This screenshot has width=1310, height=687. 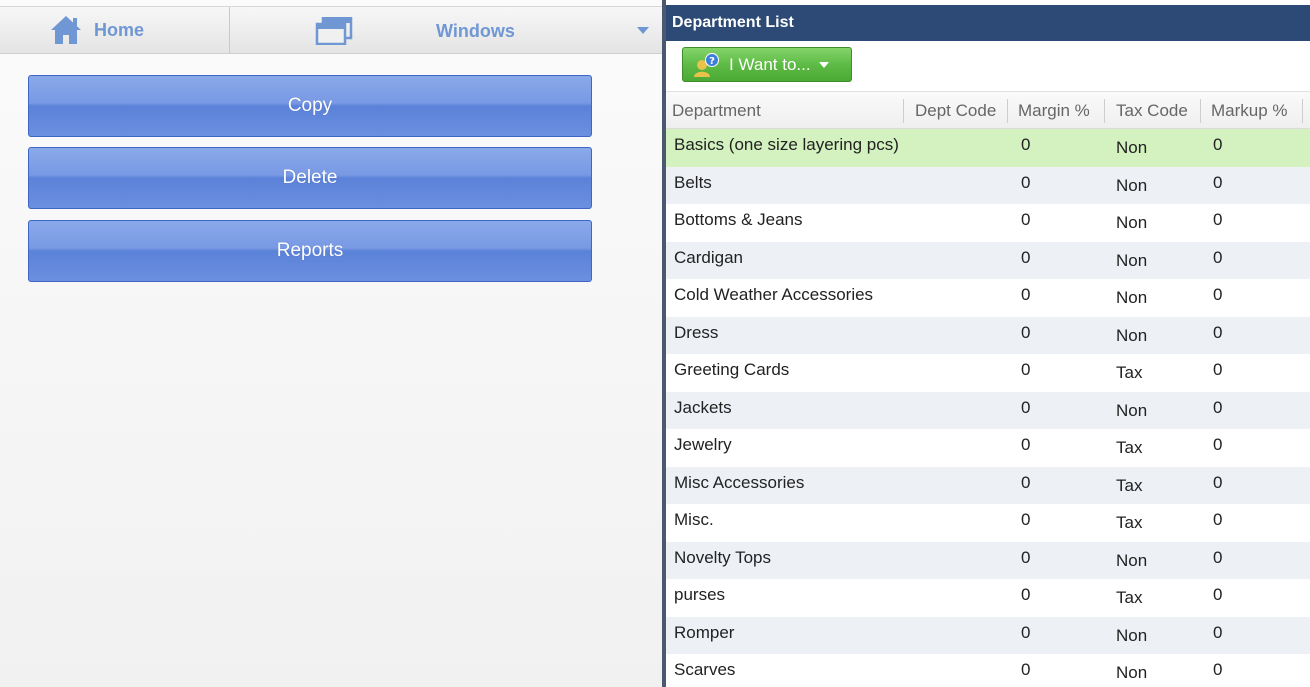 I want to click on cell-department: Novelty Tops, so click(x=723, y=557).